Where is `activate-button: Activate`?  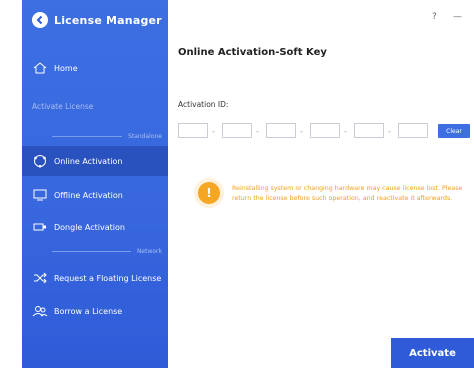 activate-button: Activate is located at coordinates (432, 353).